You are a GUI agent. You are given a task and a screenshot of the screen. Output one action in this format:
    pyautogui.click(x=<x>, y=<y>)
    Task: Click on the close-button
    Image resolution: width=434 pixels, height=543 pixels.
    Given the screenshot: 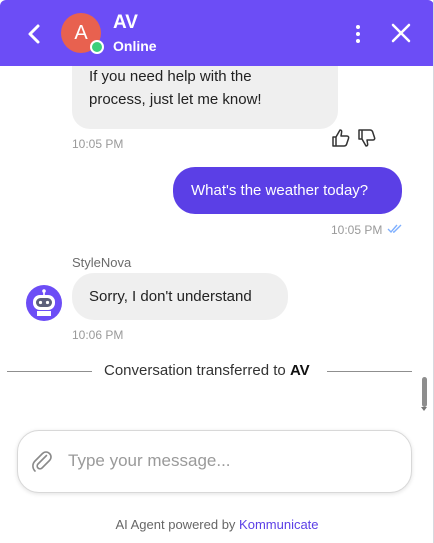 What is the action you would take?
    pyautogui.click(x=401, y=33)
    